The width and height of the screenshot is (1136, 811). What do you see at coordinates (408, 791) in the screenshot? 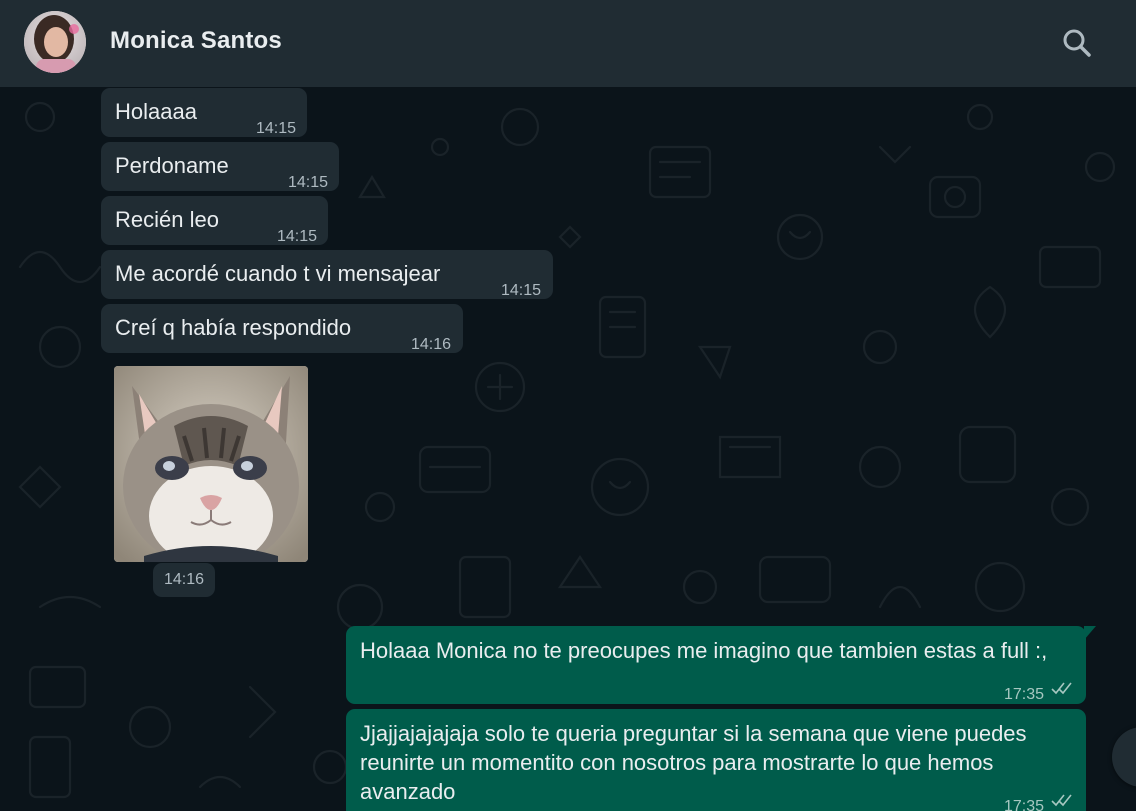
I see `message-text-line: avanzado` at bounding box center [408, 791].